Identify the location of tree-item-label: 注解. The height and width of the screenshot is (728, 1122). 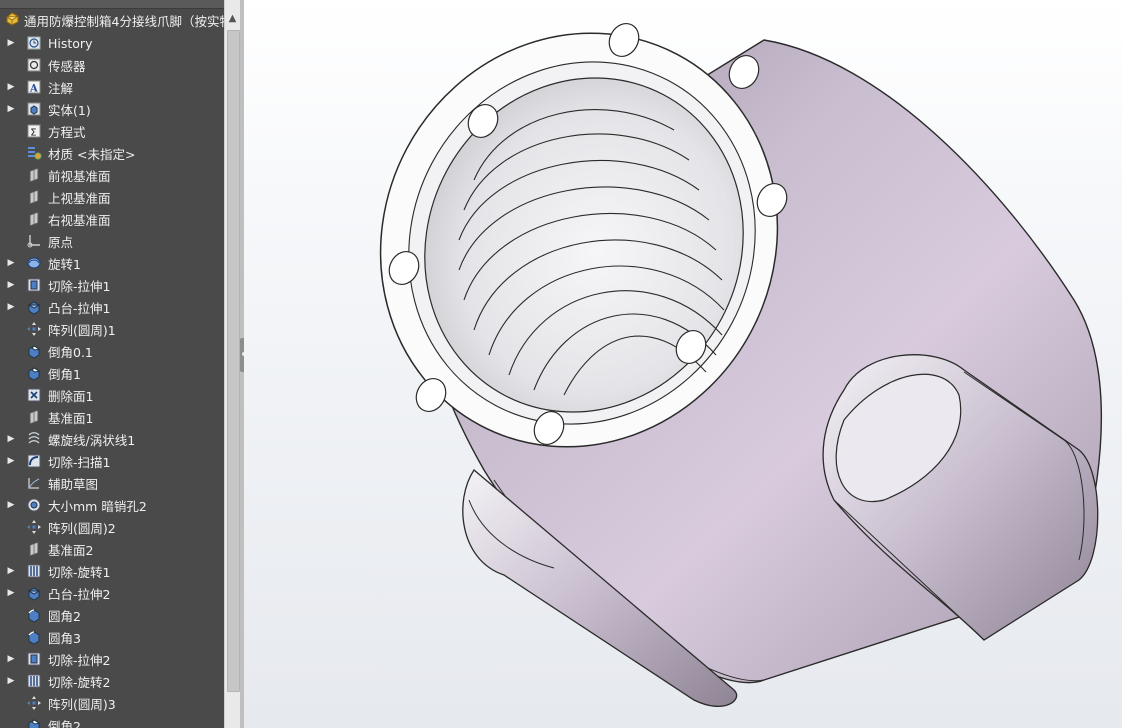
(61, 88).